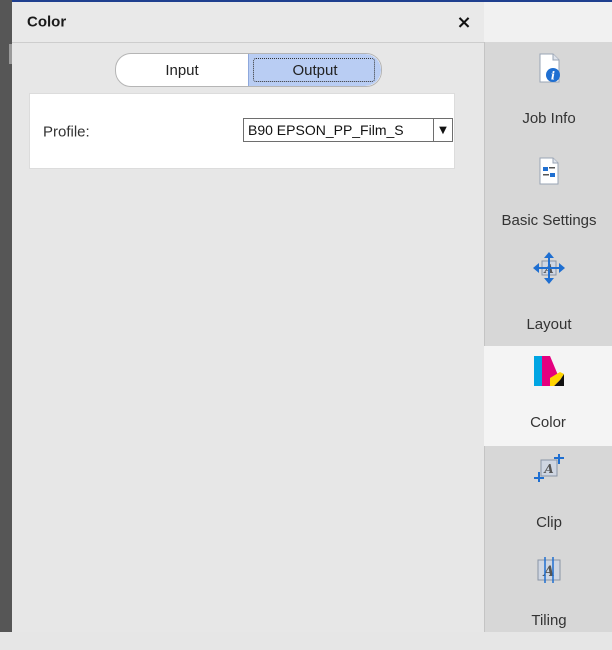 The width and height of the screenshot is (612, 650). I want to click on sidebar-tab-label: Job Info, so click(549, 118).